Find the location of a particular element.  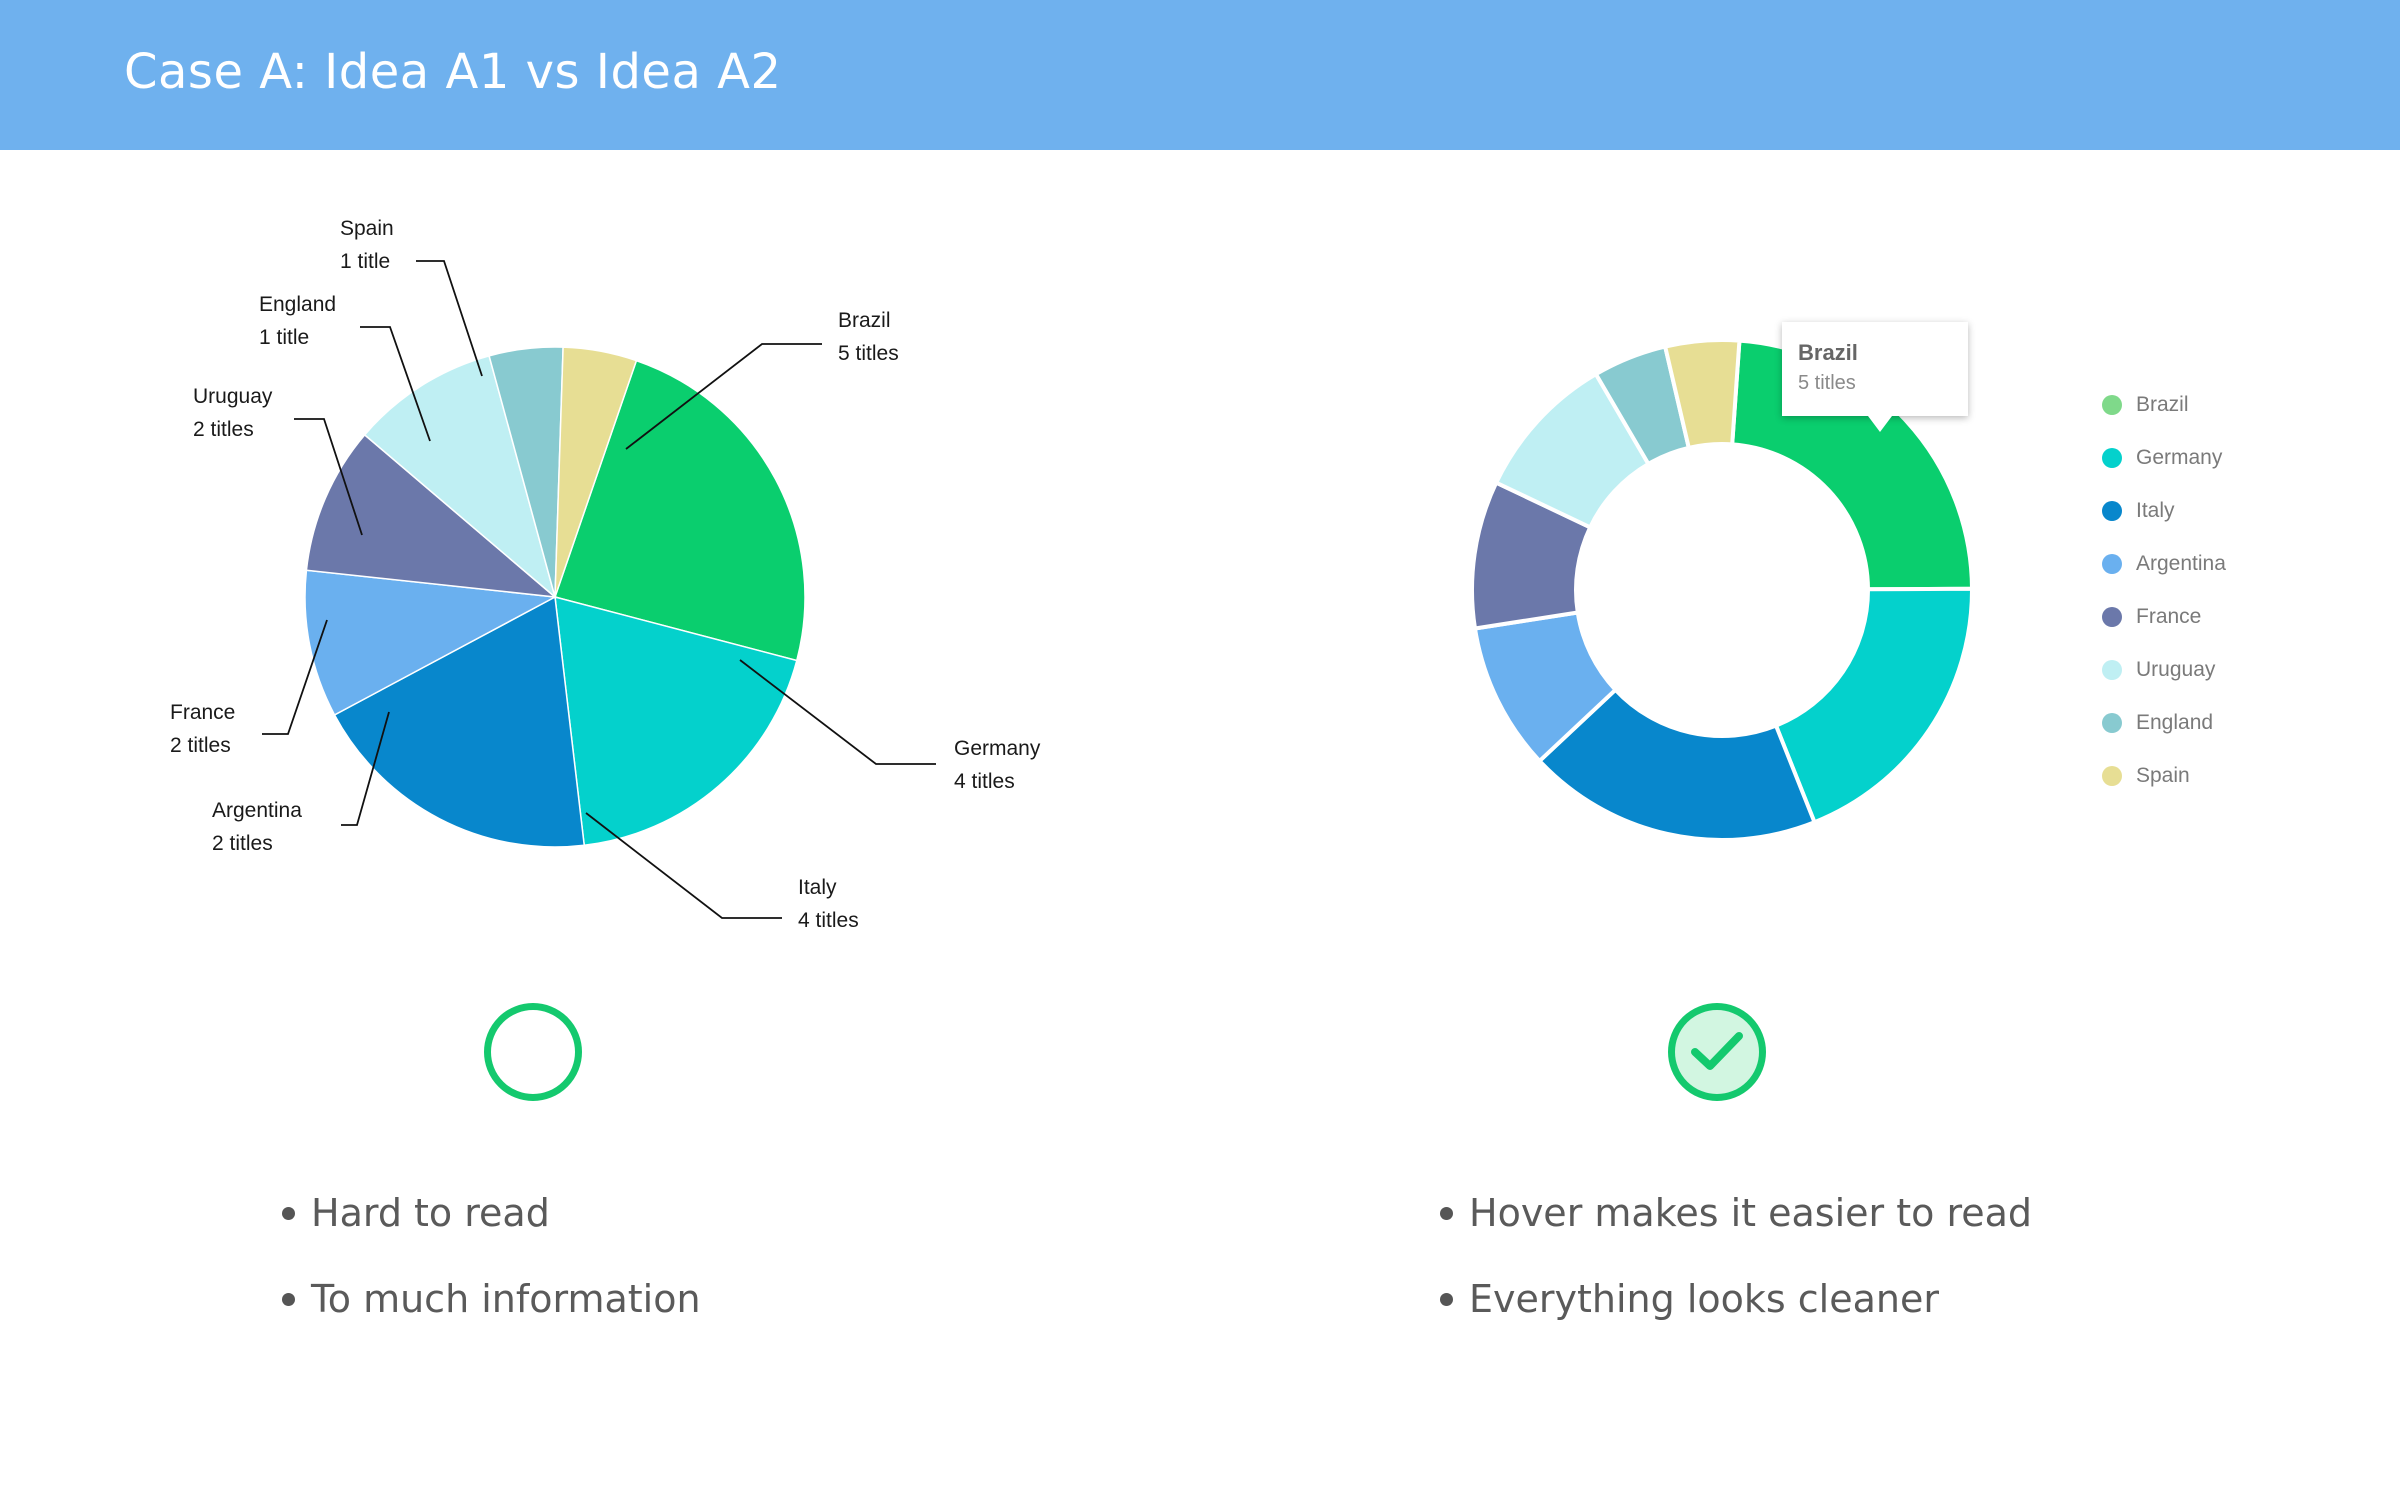

checkmark-icon is located at coordinates (1717, 1051).